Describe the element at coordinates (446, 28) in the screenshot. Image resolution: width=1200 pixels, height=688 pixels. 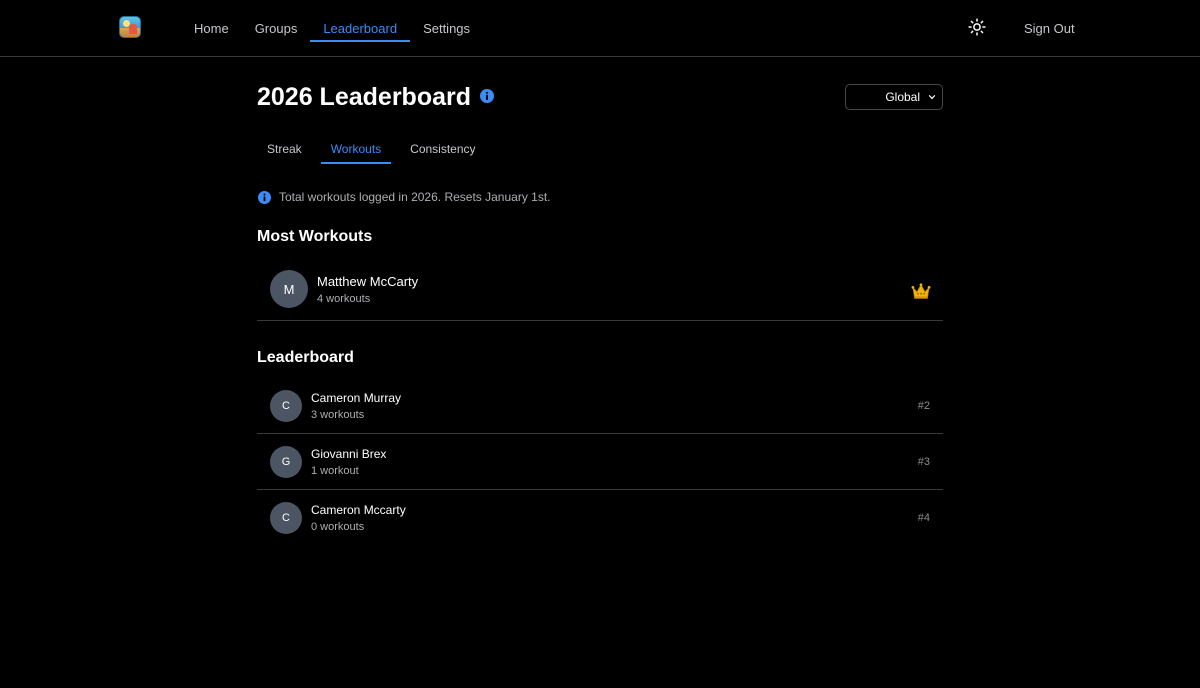
I see `nav-settings: Settings` at that location.